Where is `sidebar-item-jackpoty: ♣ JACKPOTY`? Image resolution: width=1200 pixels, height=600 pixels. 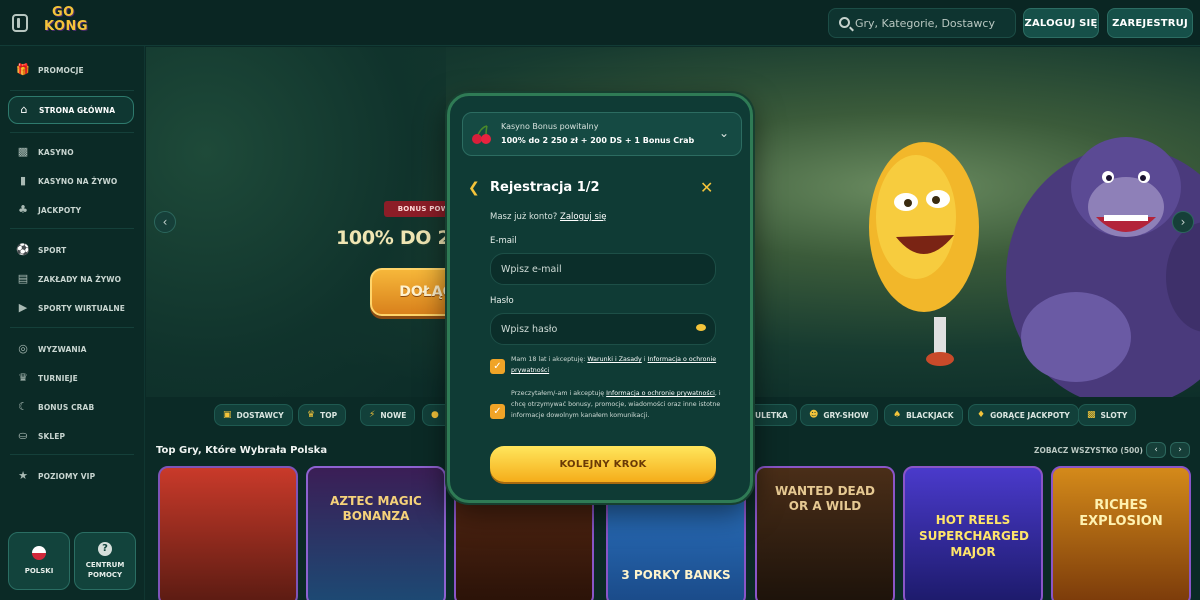
sidebar-item-jackpoty: ♣ JACKPOTY is located at coordinates (71, 210).